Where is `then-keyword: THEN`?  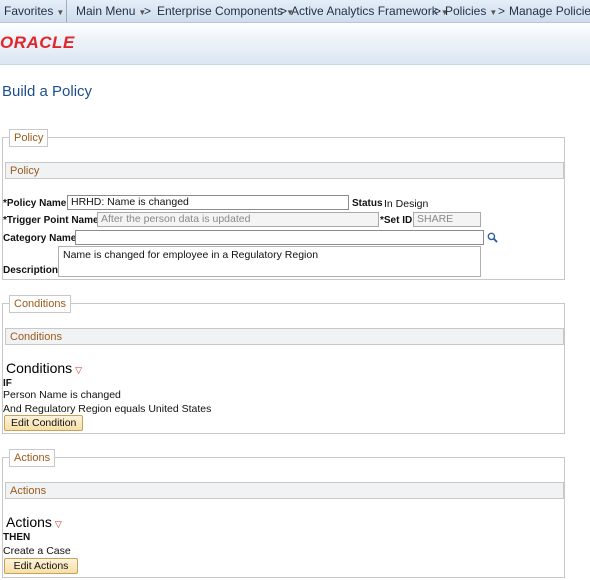
then-keyword: THEN is located at coordinates (17, 537).